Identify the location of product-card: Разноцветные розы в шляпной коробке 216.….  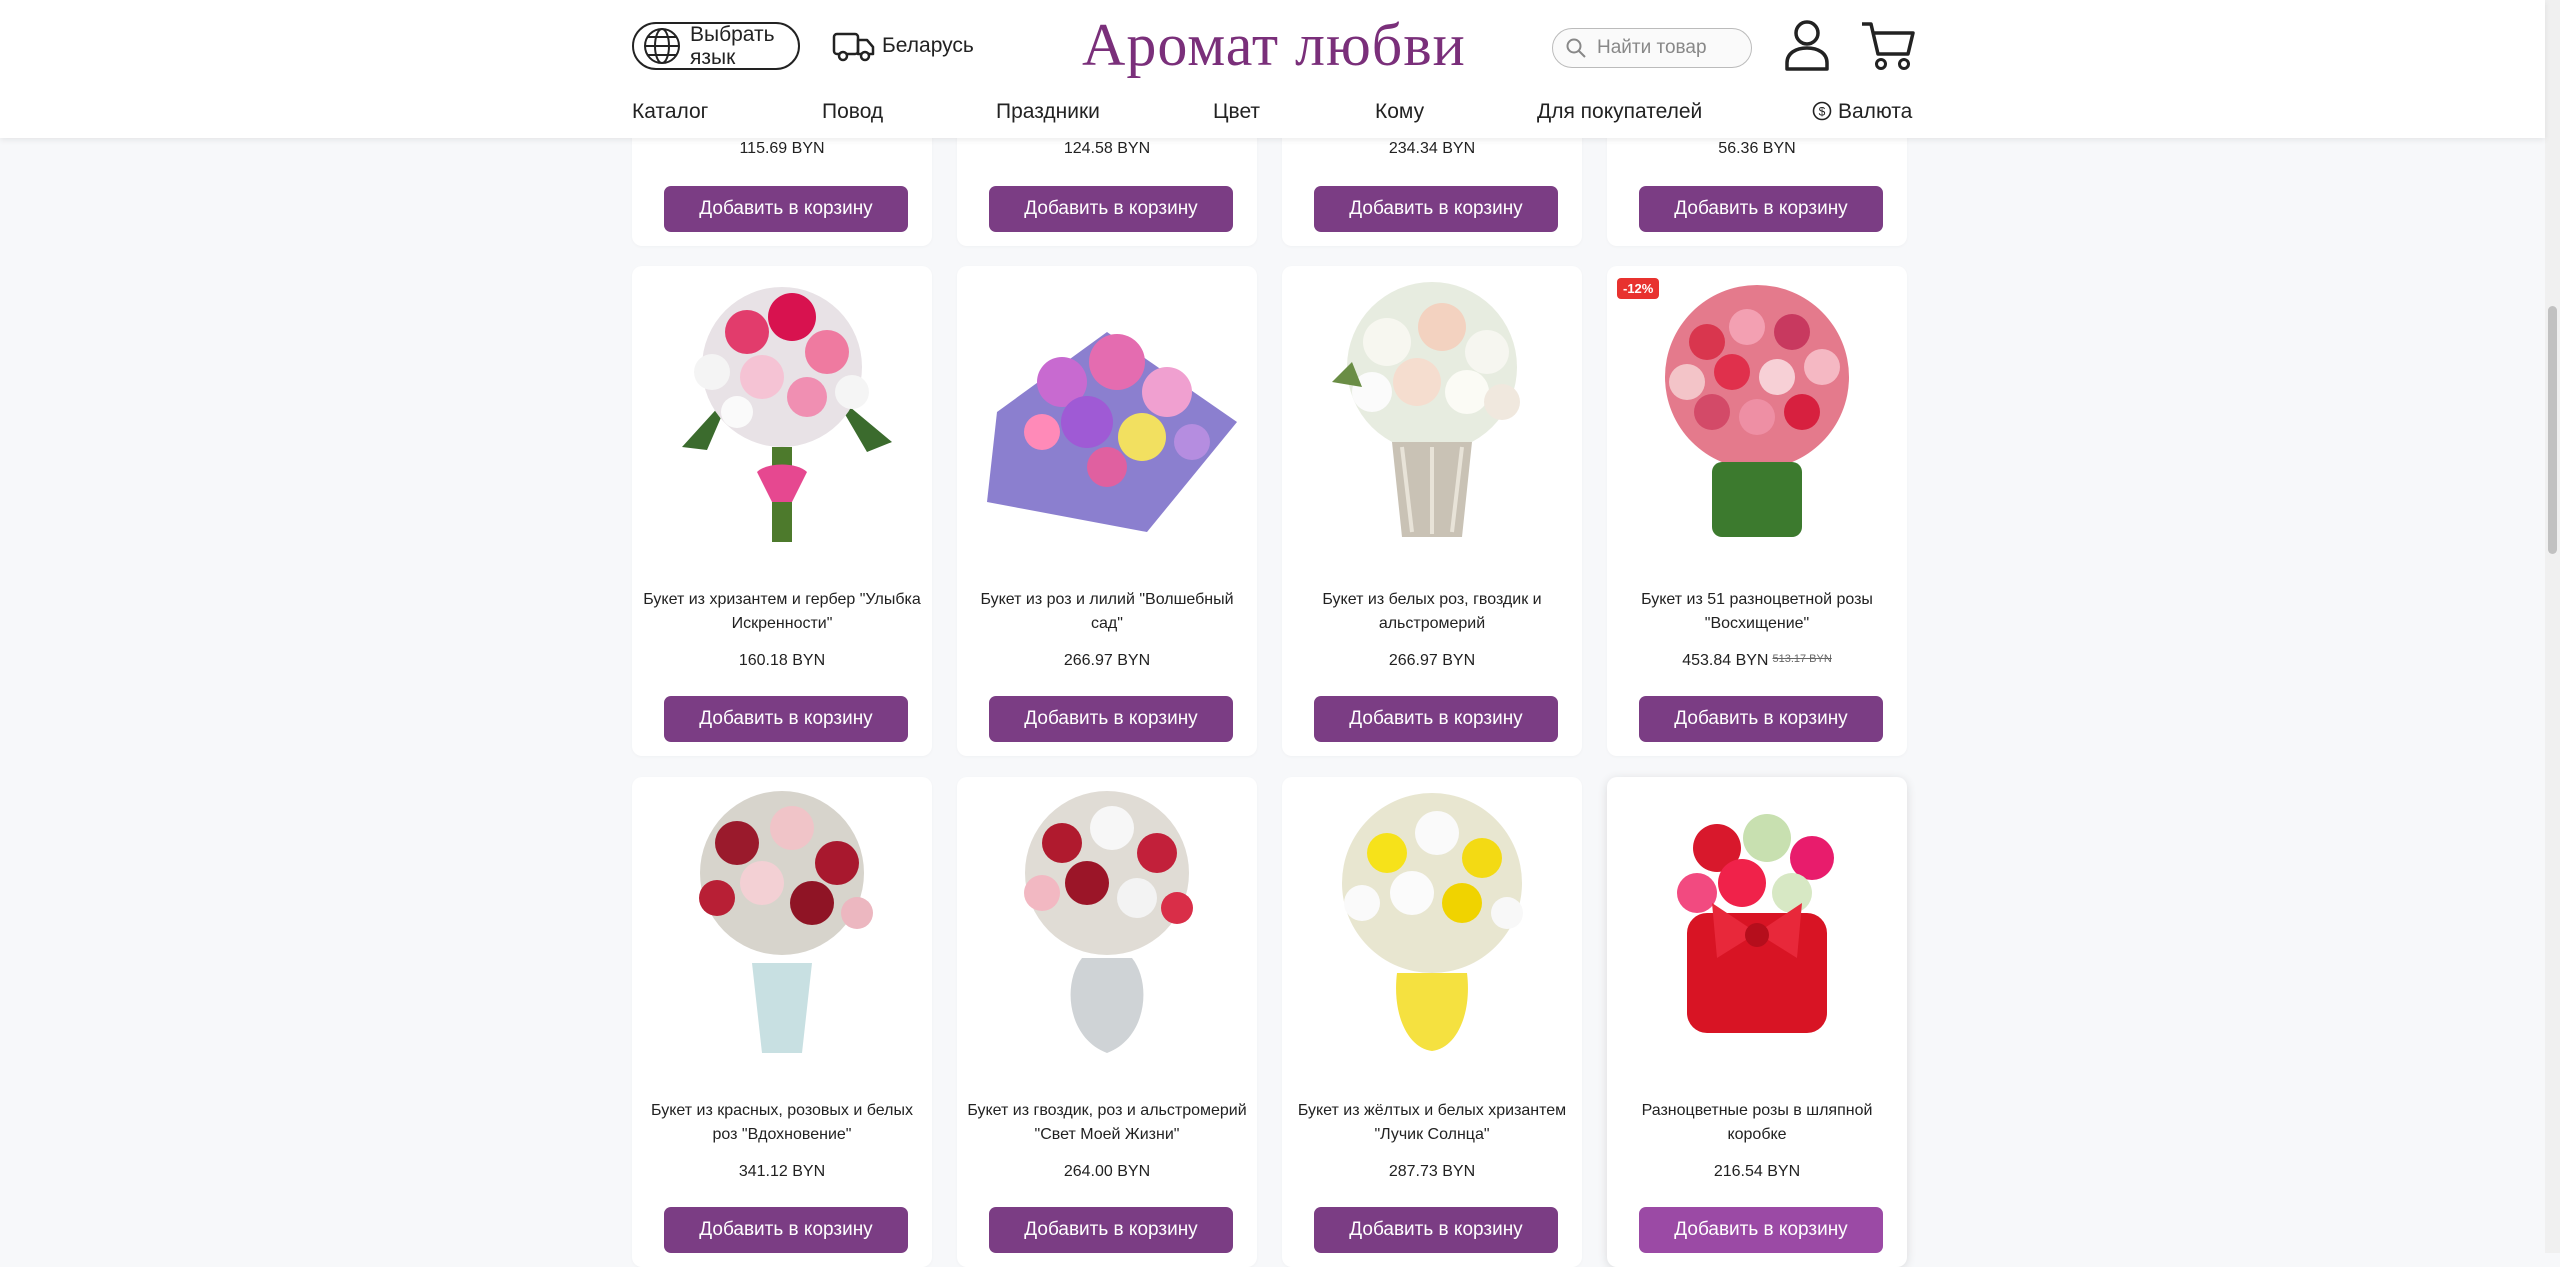
(1757, 1022).